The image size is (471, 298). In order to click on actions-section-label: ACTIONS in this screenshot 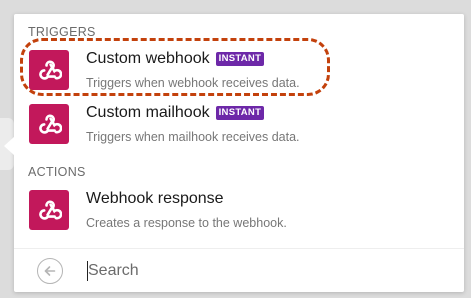, I will do `click(57, 172)`.